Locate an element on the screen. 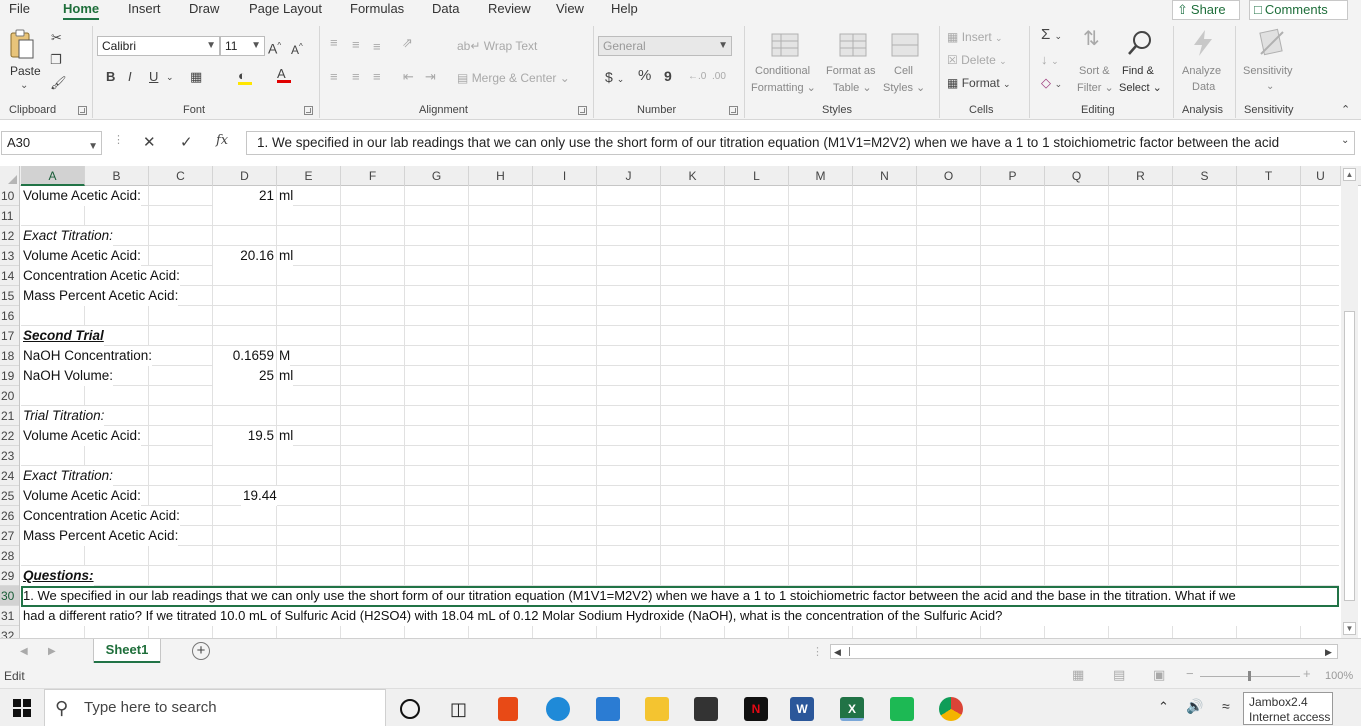  cell-a12: Exact Titration: is located at coordinates (67, 236).